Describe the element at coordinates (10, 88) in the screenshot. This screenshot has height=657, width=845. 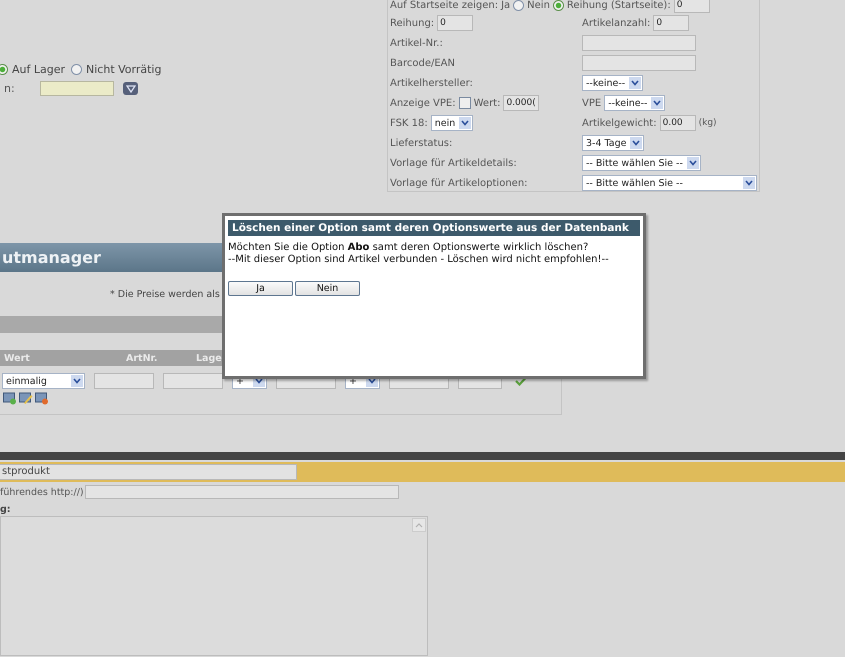
I see `field-label: n:` at that location.